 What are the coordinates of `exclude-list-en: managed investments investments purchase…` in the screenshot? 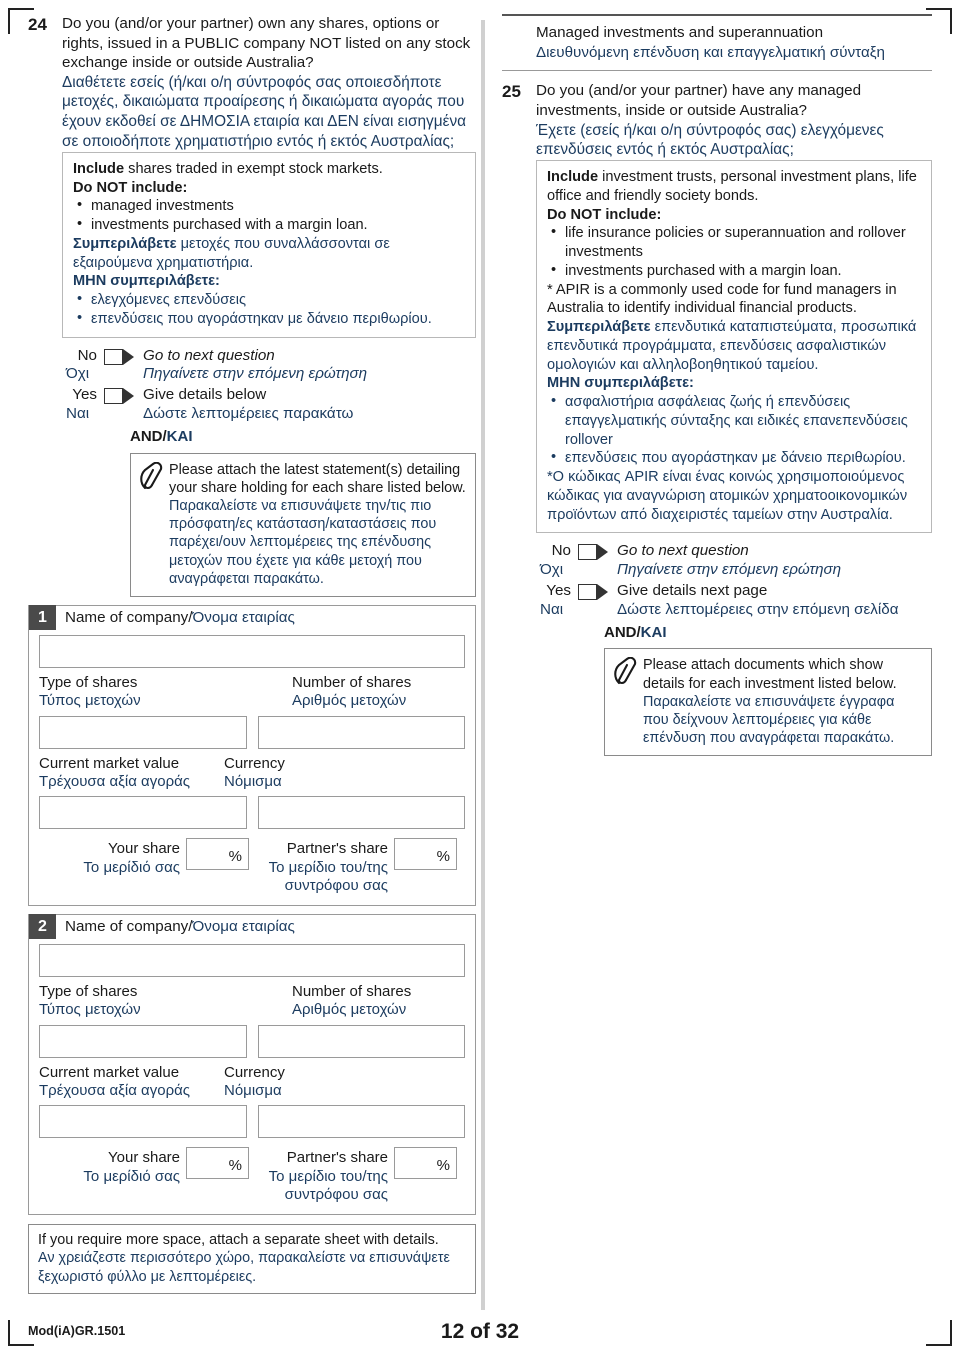 It's located at (269, 215).